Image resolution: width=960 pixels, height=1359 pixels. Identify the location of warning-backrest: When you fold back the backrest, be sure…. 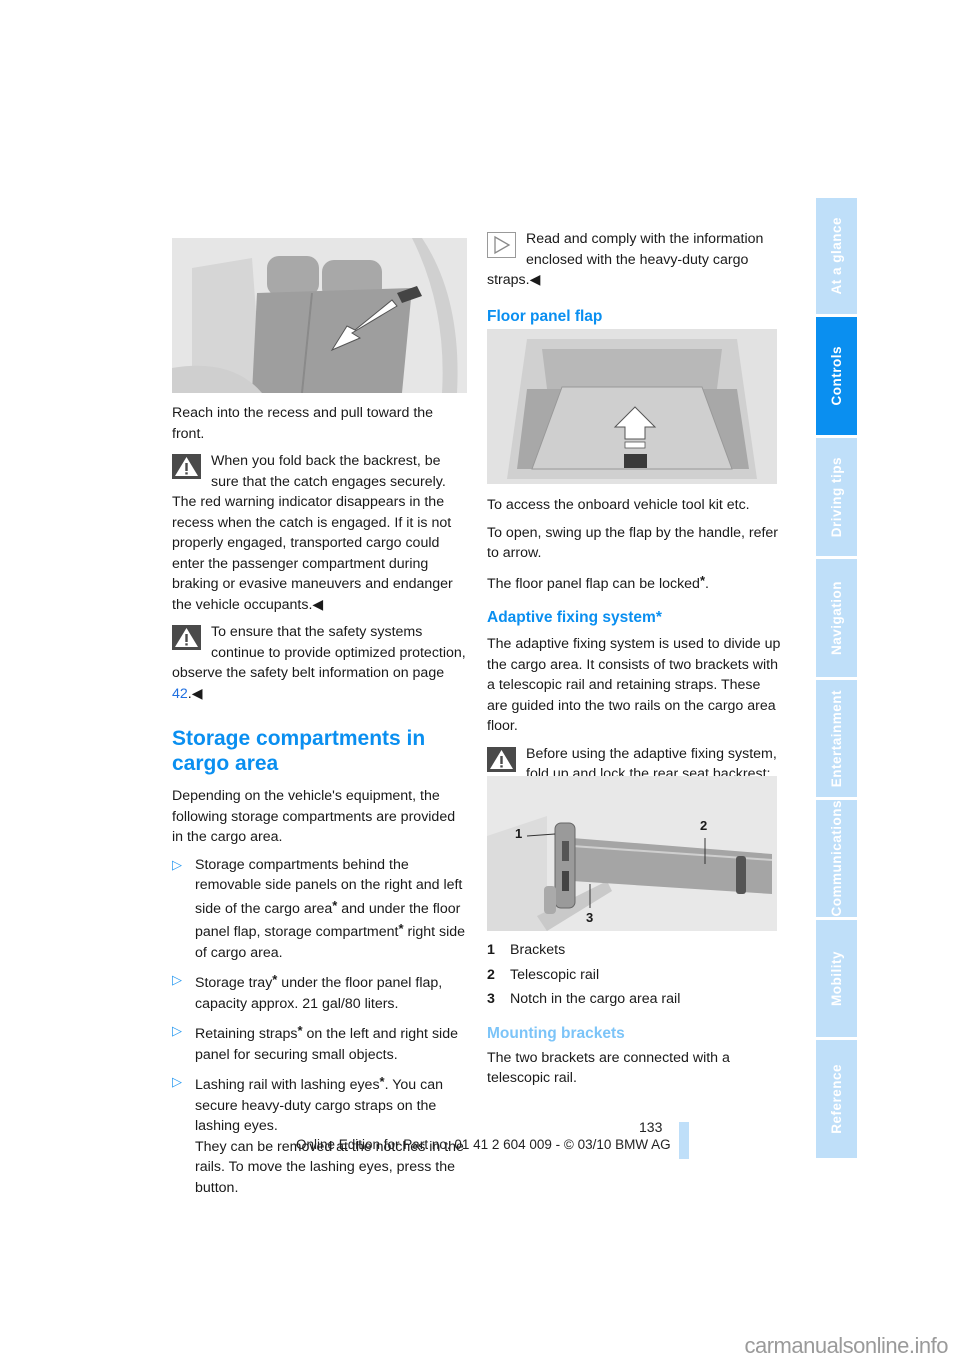
(319, 533).